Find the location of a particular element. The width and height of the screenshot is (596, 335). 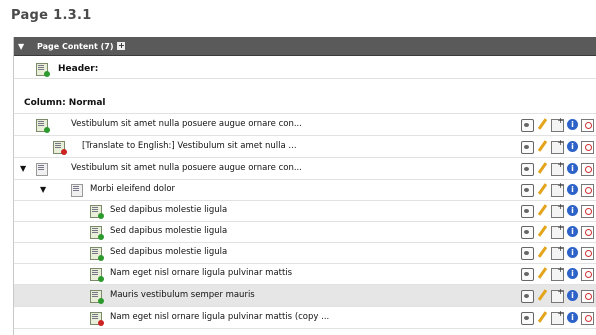

column-label: Column: Normal is located at coordinates (65, 103).